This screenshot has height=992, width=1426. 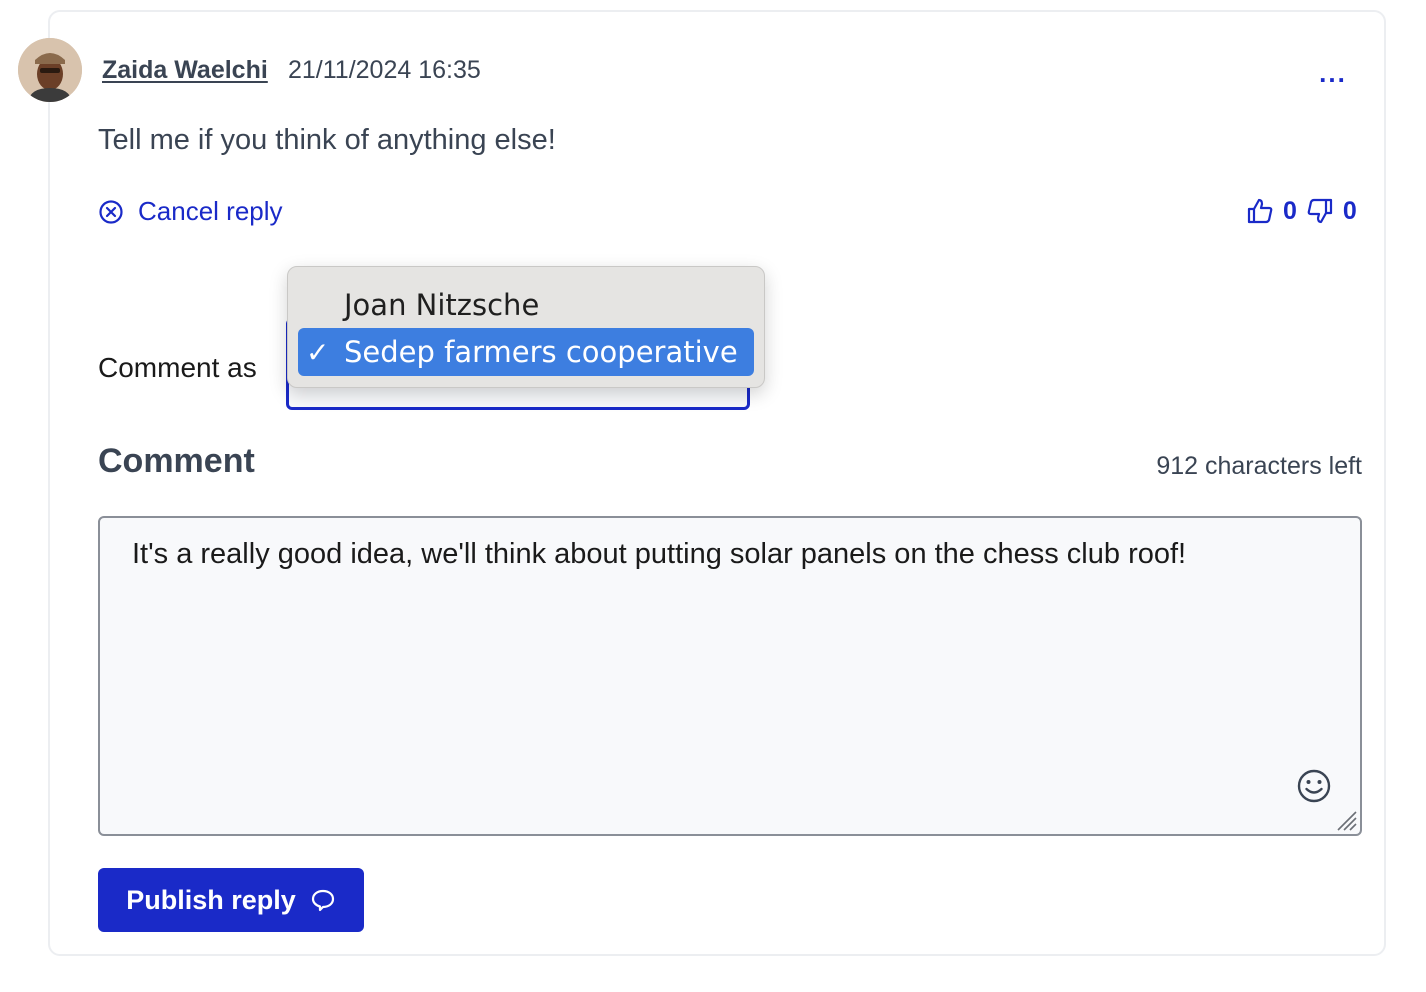 I want to click on comment-as-option-selected: ✓ Sedep farmers cooperative, so click(x=526, y=352).